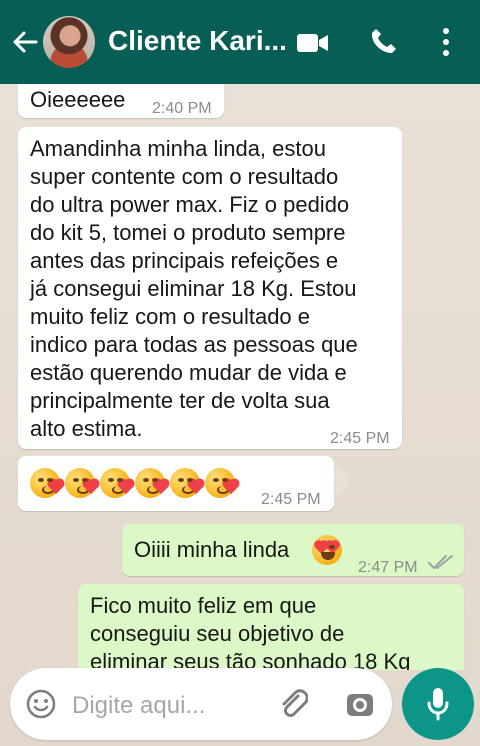  I want to click on back-arrow-icon, so click(25, 42).